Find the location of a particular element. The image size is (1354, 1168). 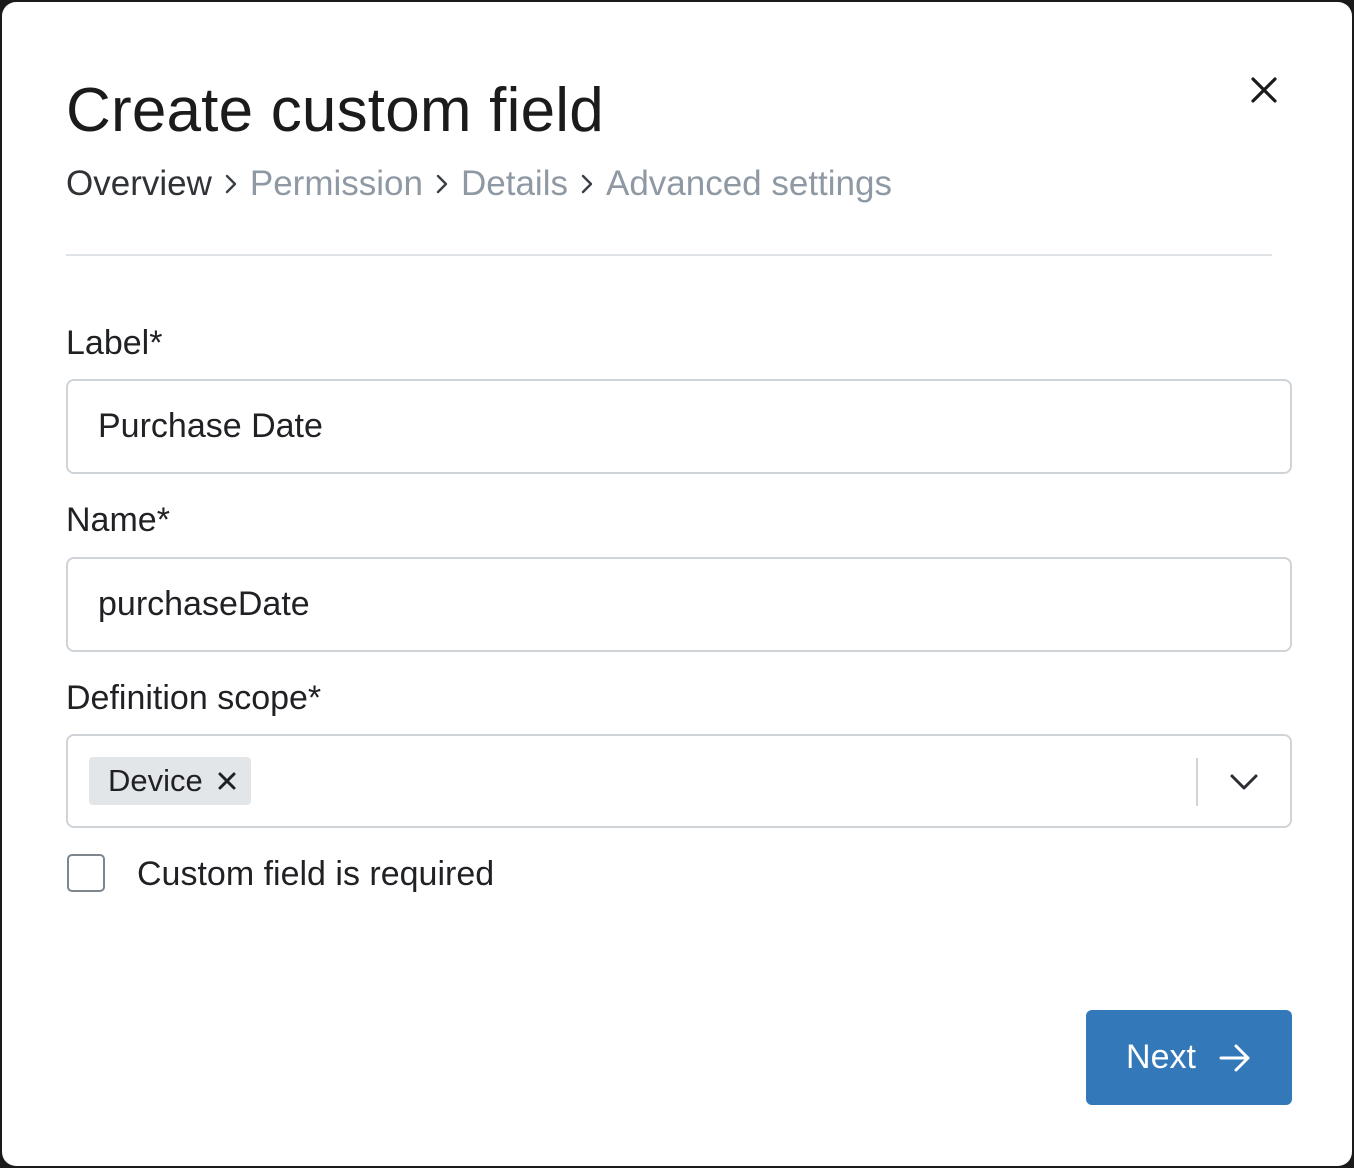

dropdown-toggle is located at coordinates (1244, 782).